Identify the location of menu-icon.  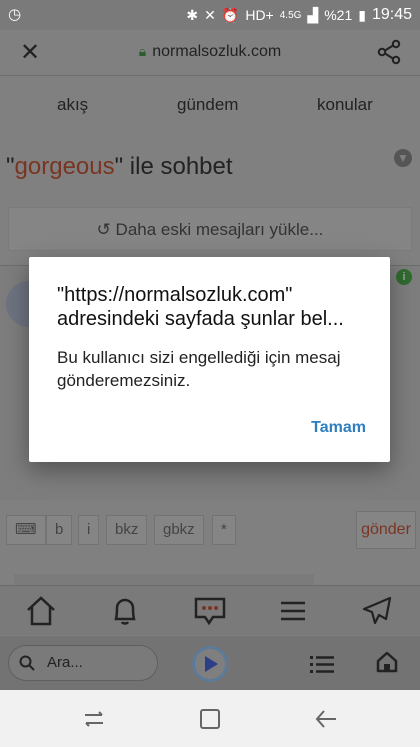
(293, 611).